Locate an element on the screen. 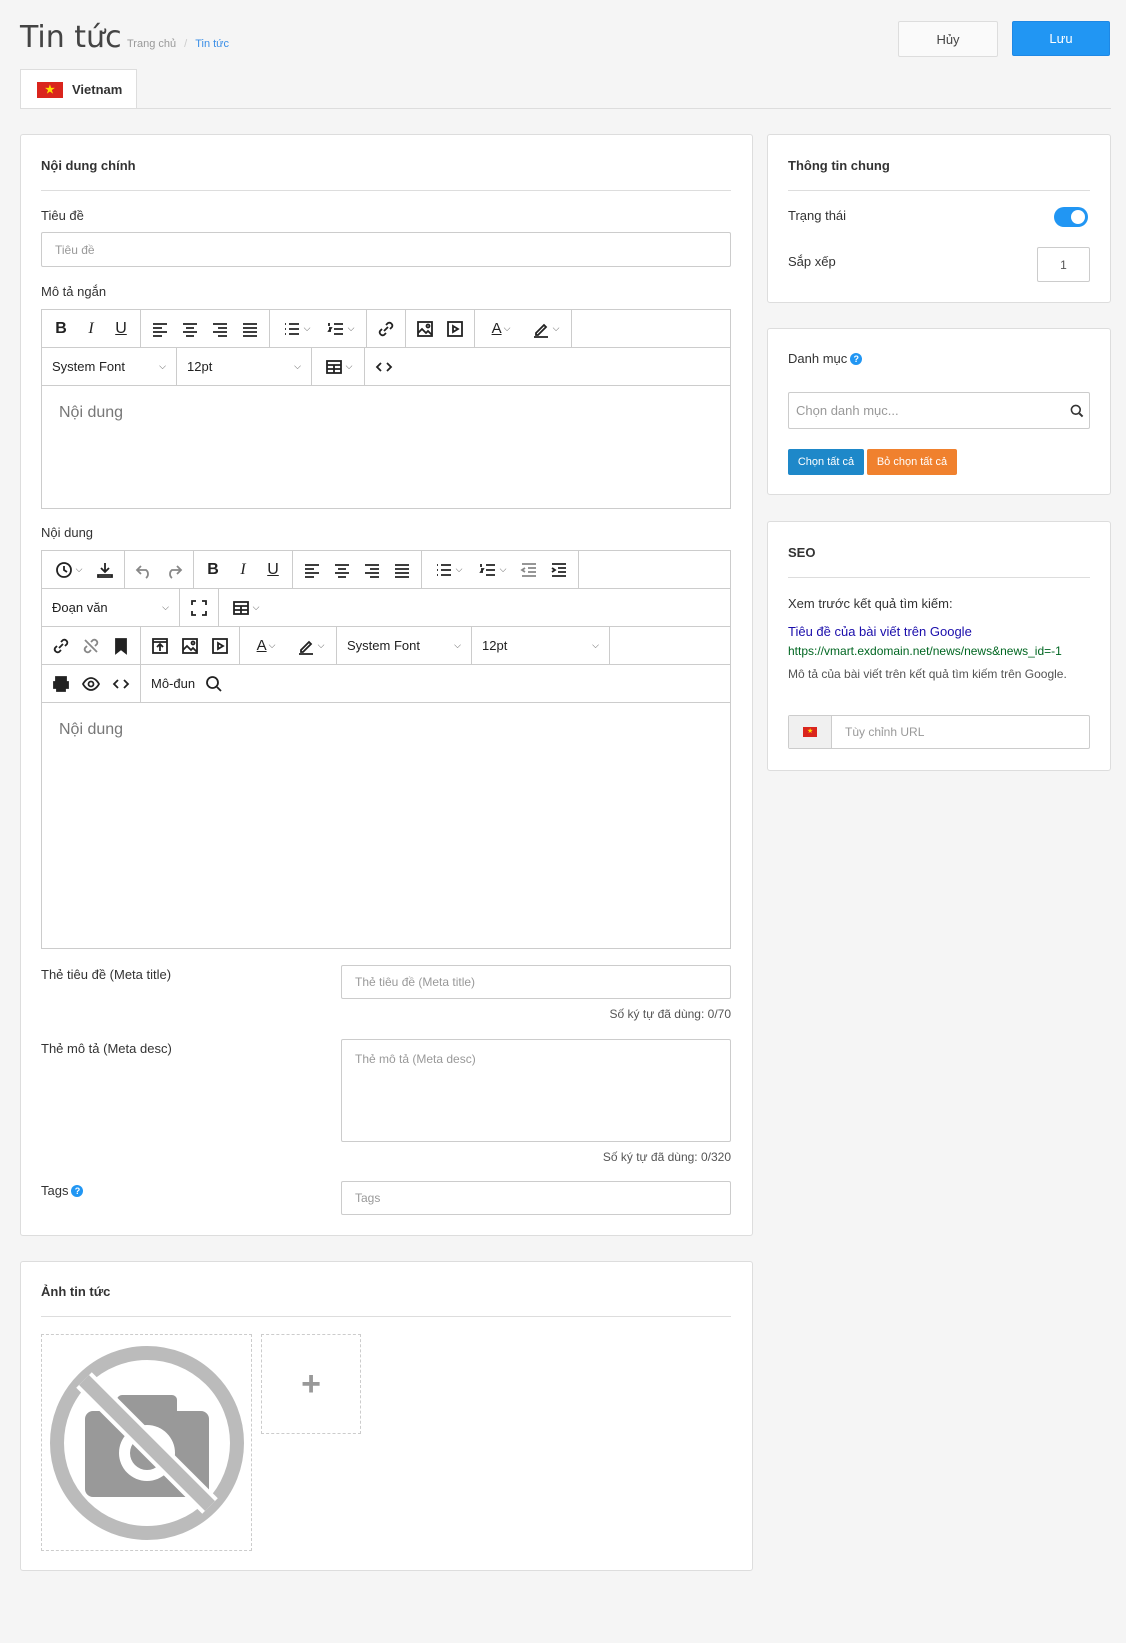 This screenshot has width=1126, height=1643. meta-title-label: Thẻ tiêu đề (Meta title) is located at coordinates (106, 974).